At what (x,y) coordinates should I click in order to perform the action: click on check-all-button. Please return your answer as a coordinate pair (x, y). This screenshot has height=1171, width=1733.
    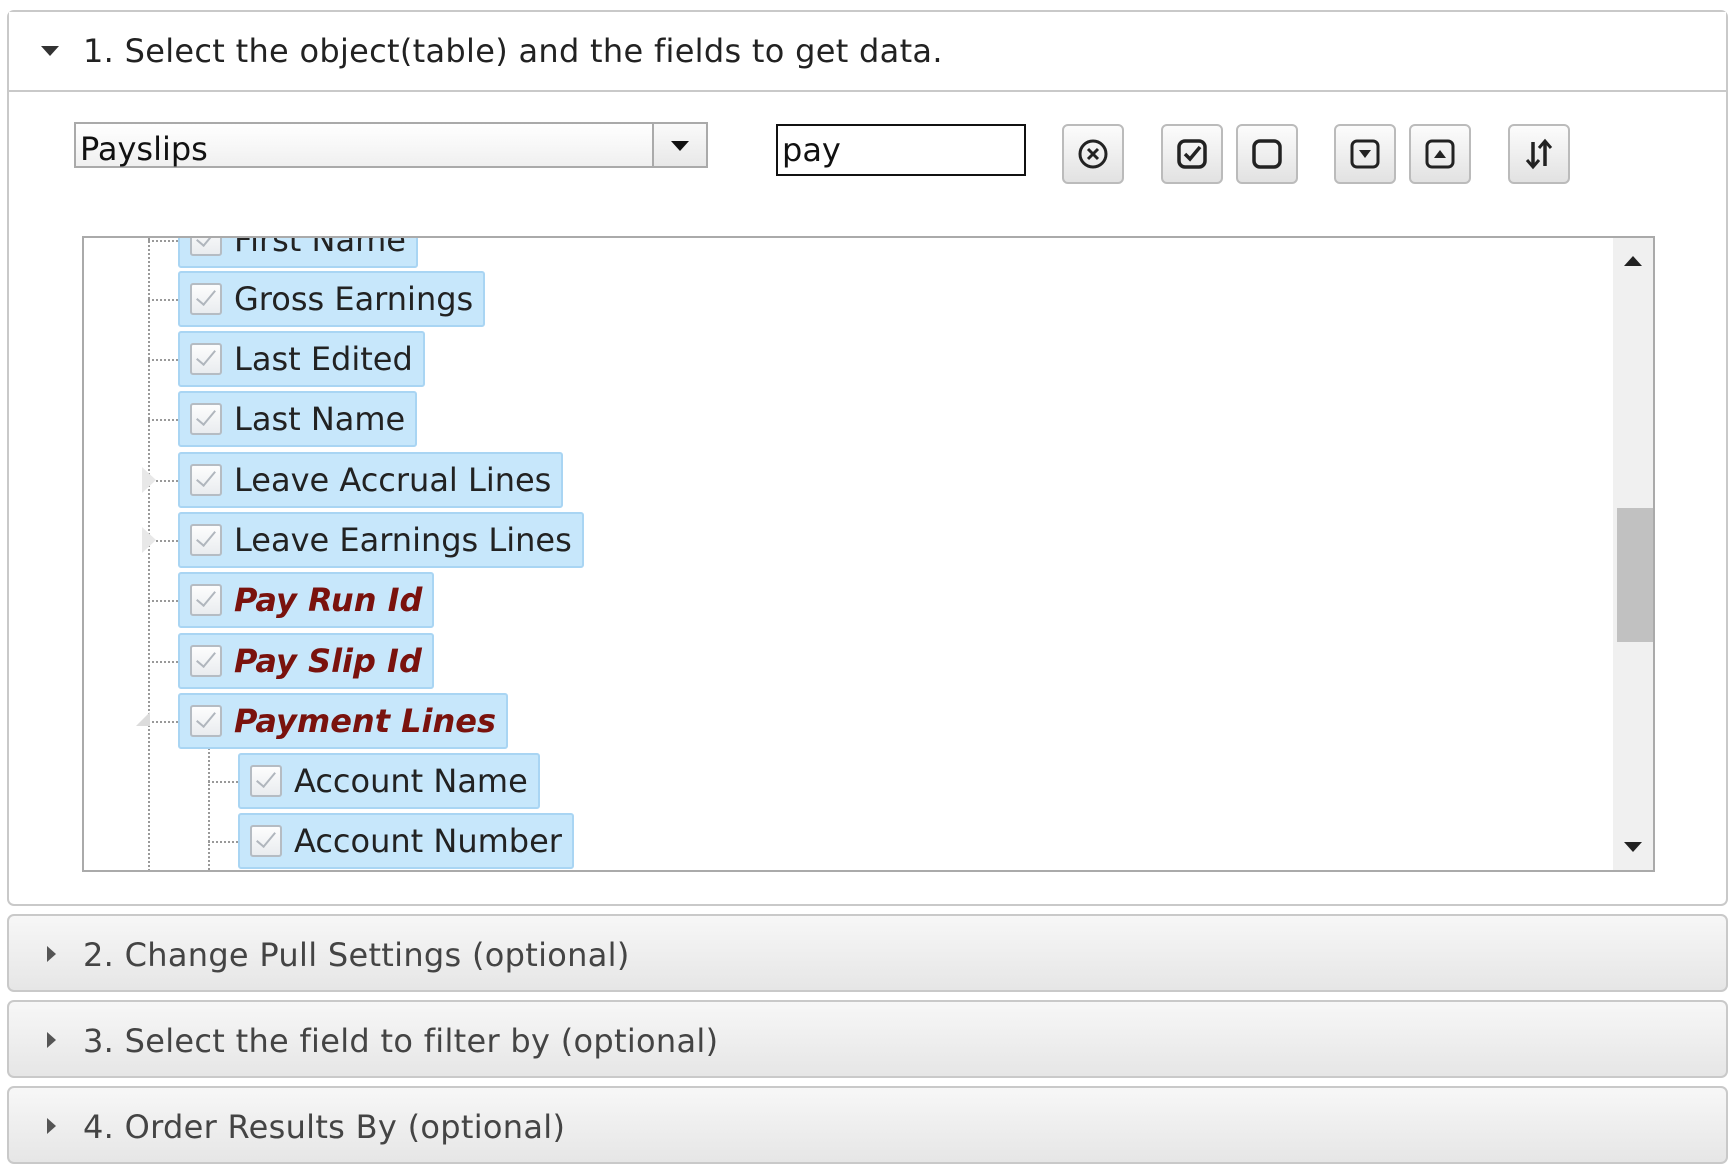
    Looking at the image, I should click on (1192, 154).